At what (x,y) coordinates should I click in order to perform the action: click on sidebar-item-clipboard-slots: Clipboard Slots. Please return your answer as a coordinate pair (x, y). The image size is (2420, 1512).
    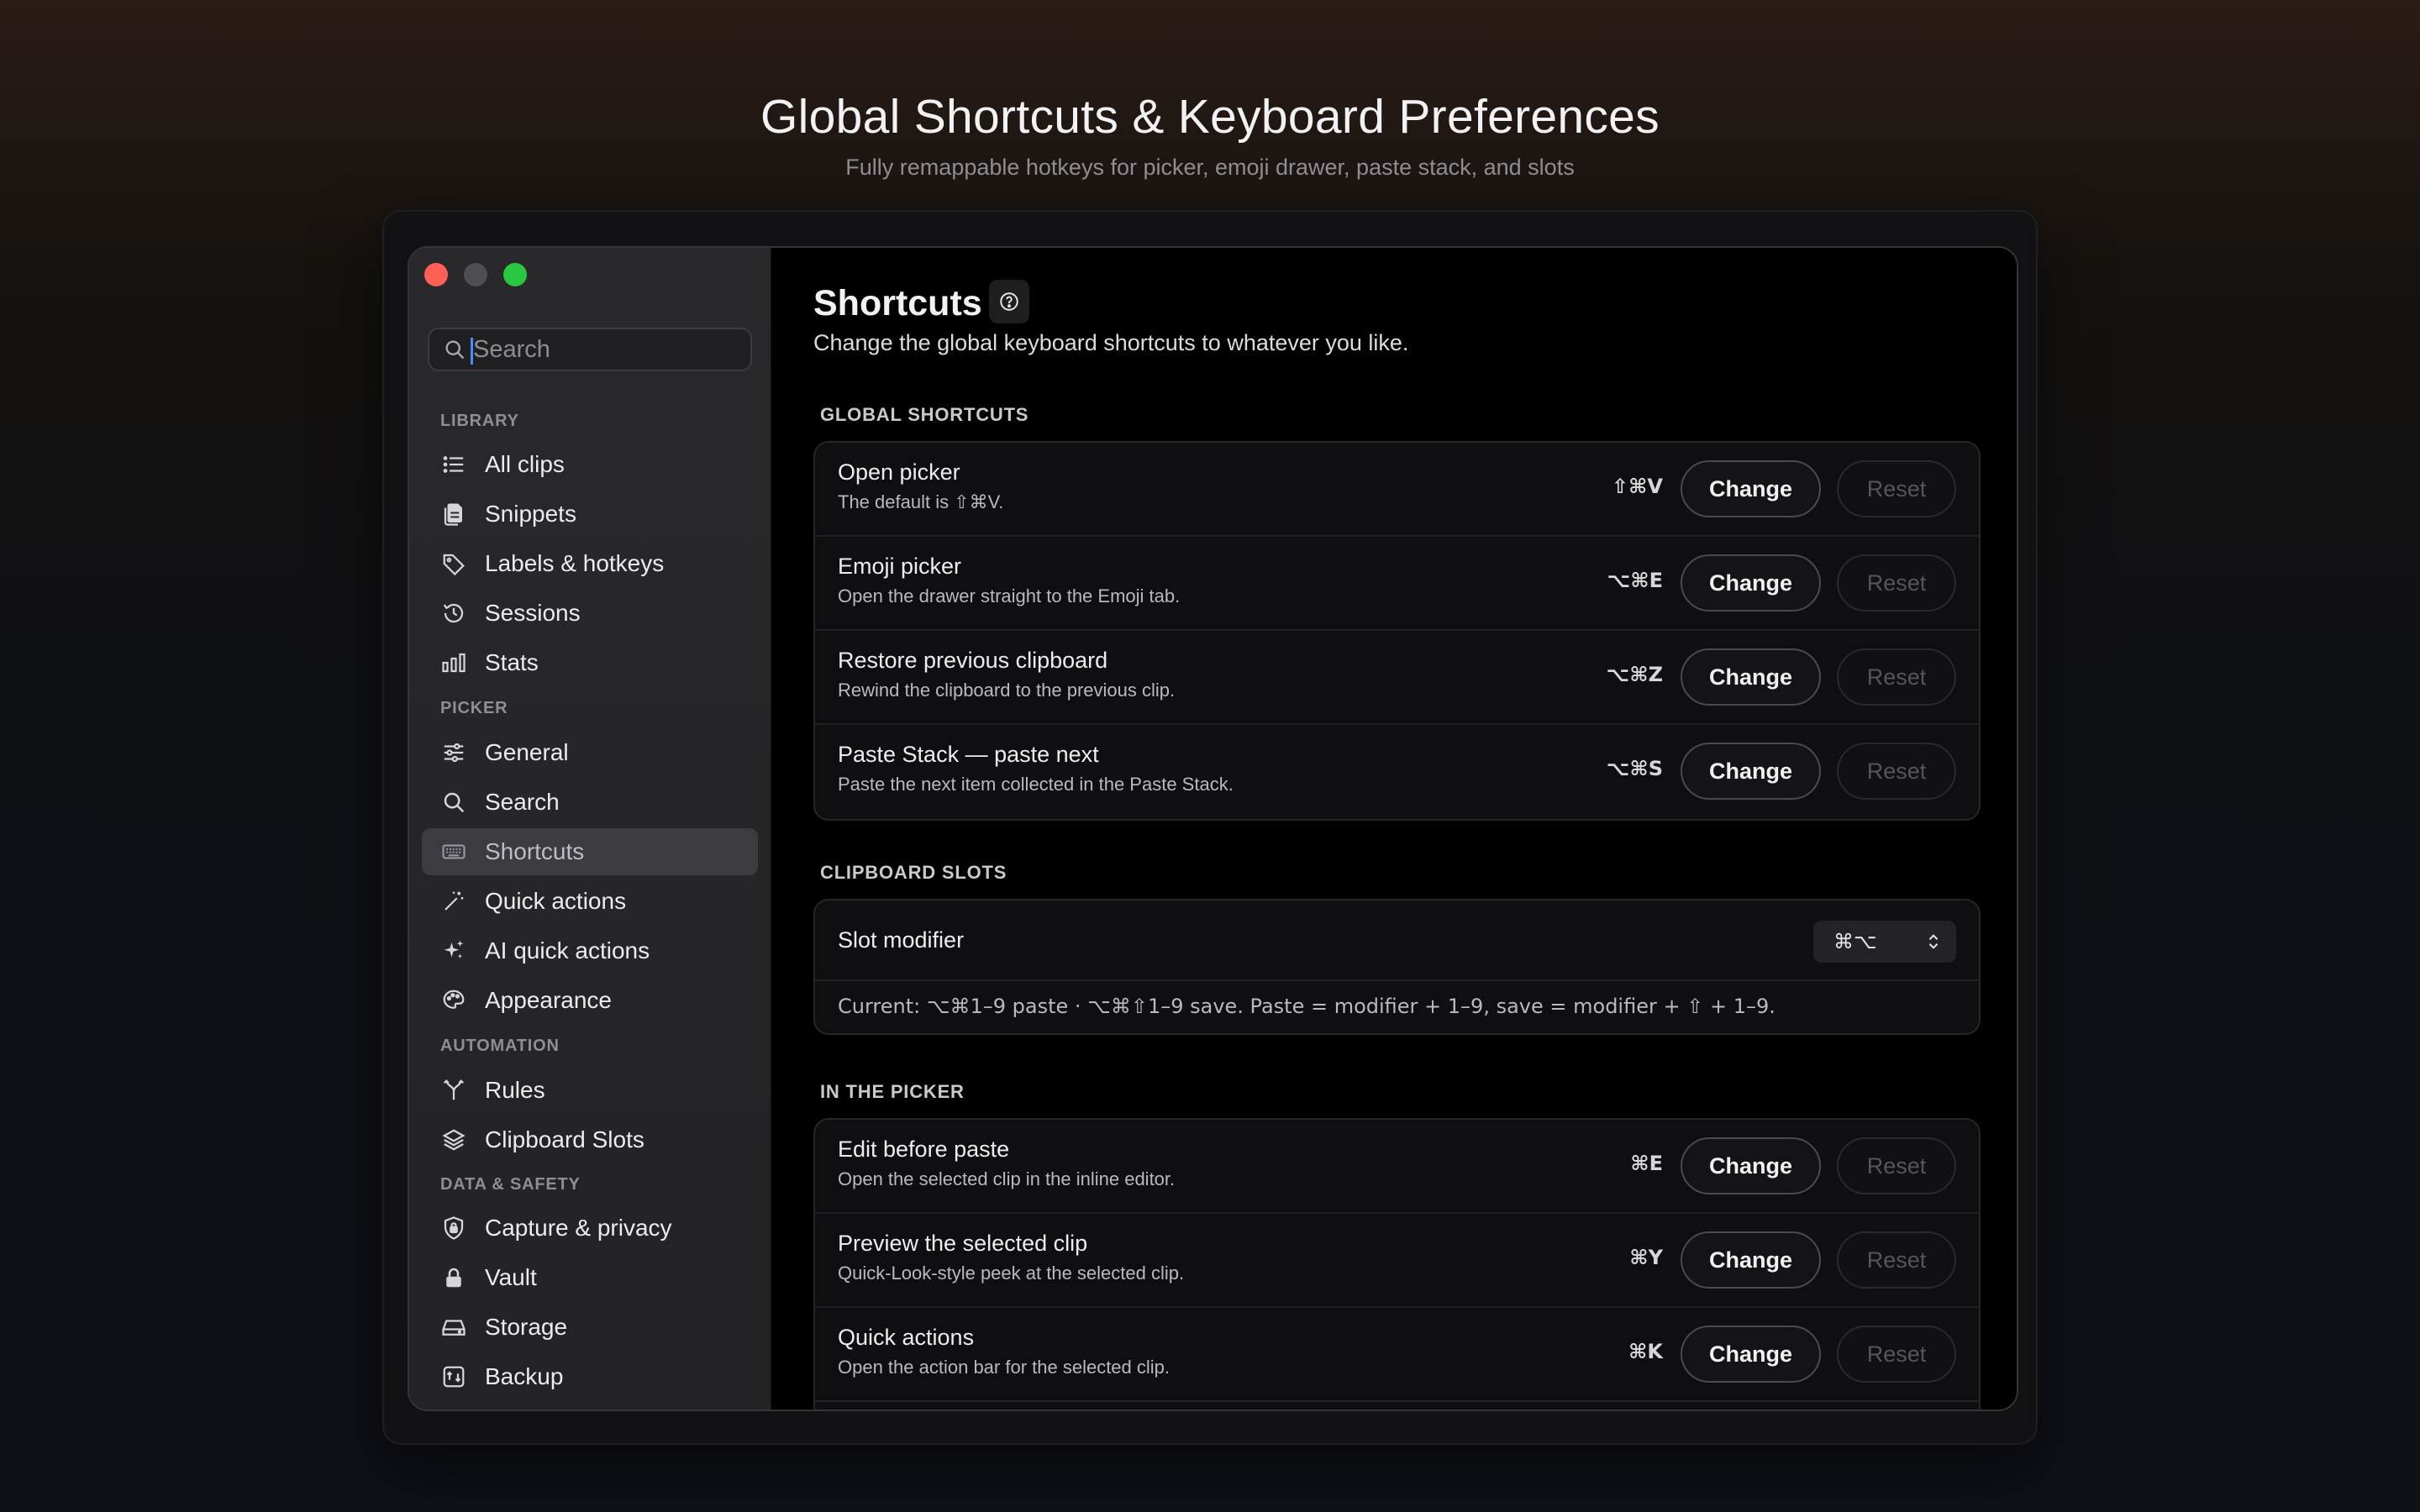
    Looking at the image, I should click on (590, 1139).